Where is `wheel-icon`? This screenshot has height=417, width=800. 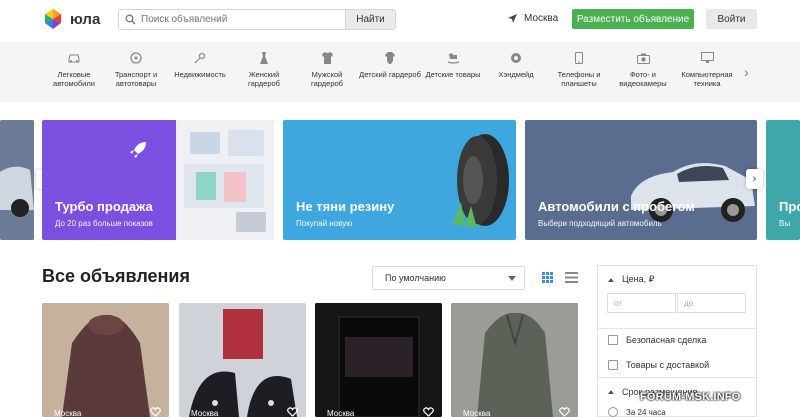 wheel-icon is located at coordinates (136, 58).